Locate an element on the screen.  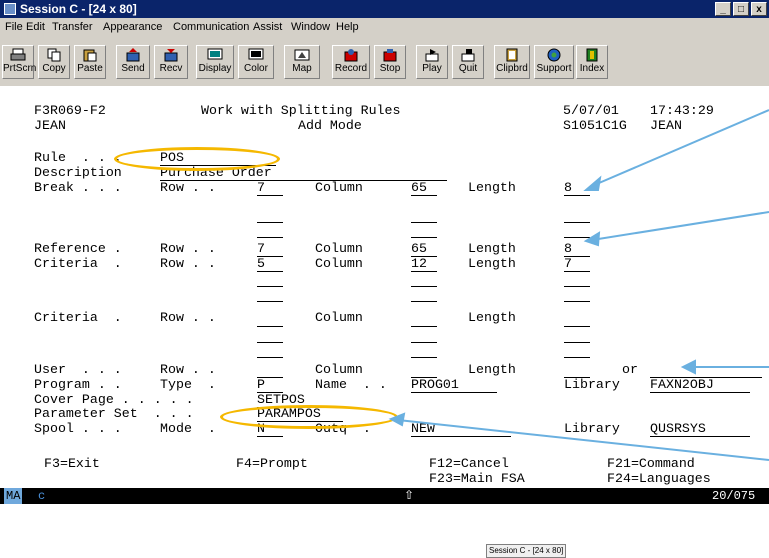
shift-arrow-icon: ⇧ is located at coordinates (409, 496).